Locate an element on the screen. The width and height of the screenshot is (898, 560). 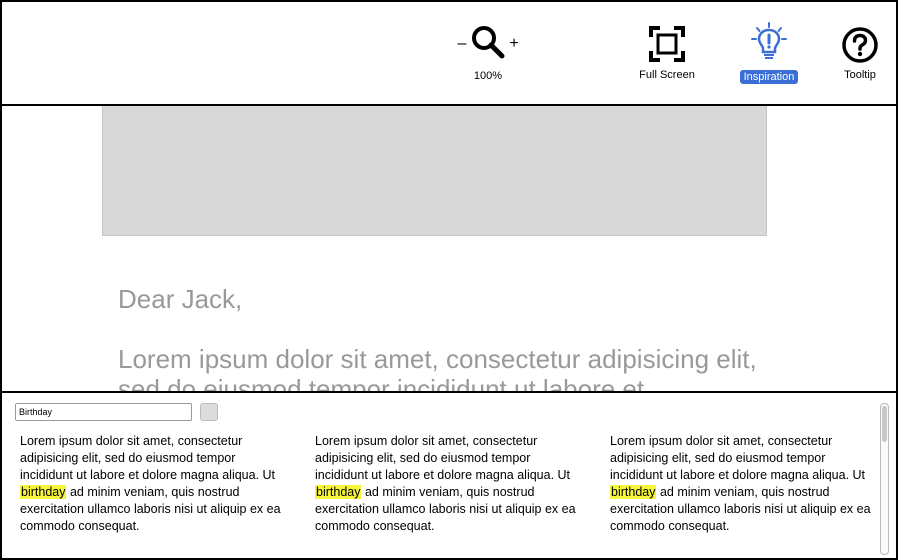
inspiration-label: Inspiration is located at coordinates (769, 77).